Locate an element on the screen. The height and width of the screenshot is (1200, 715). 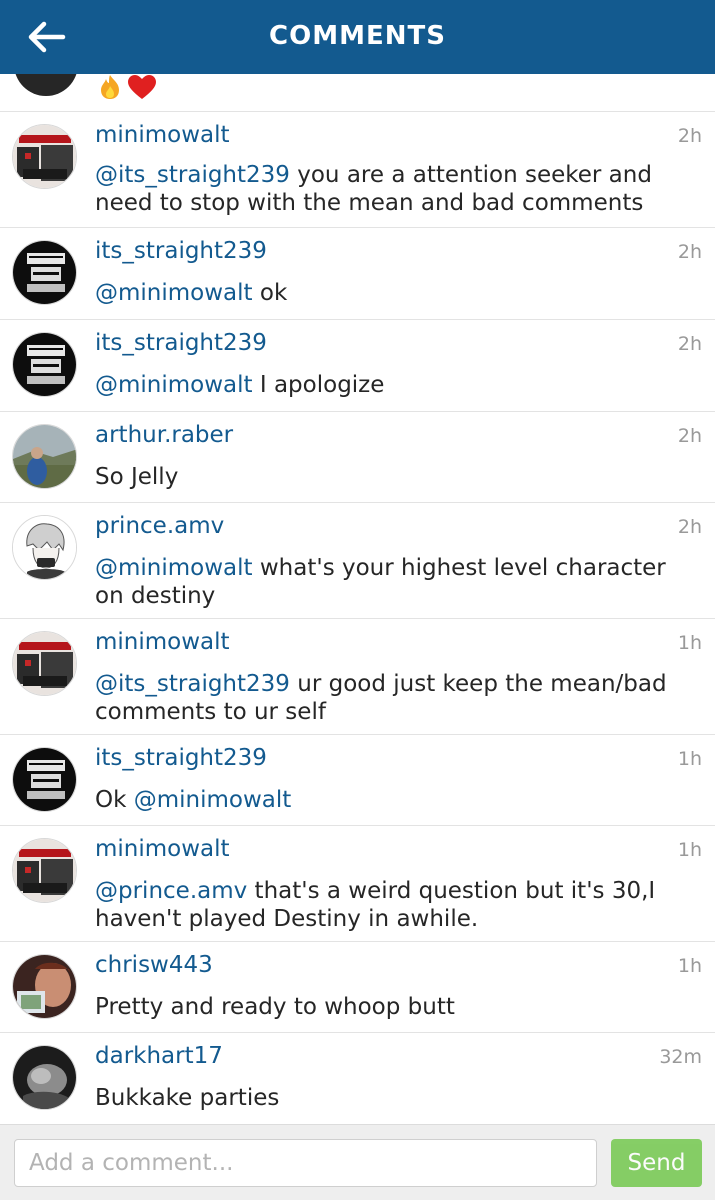
avatar is located at coordinates (46, 85).